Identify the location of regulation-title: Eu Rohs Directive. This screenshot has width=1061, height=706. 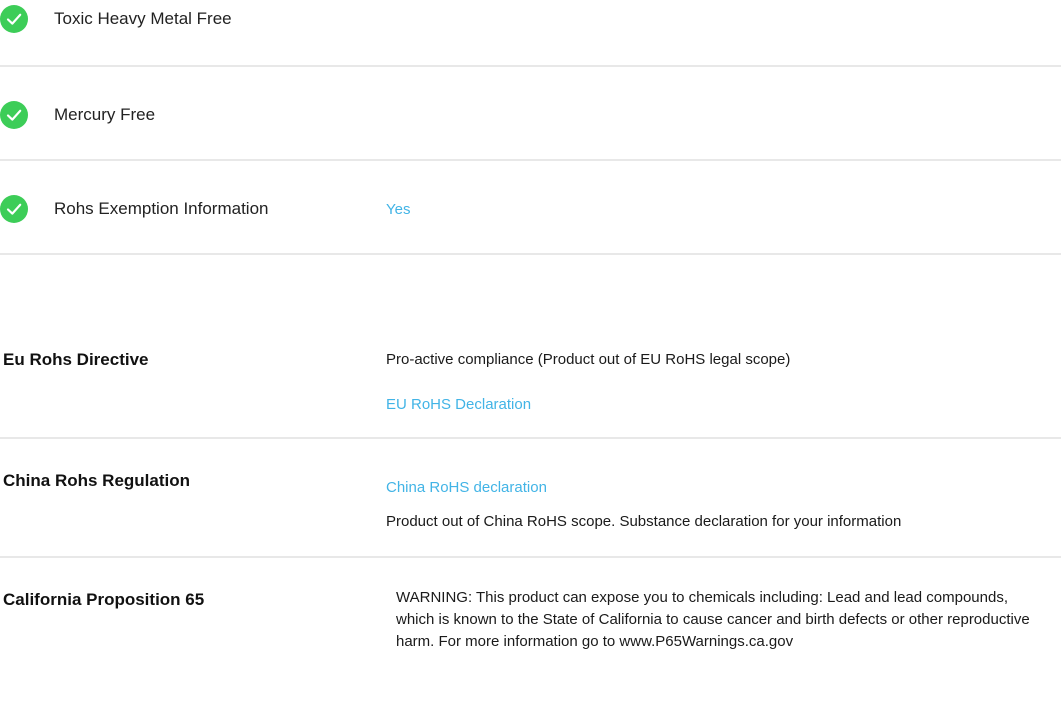
(76, 359).